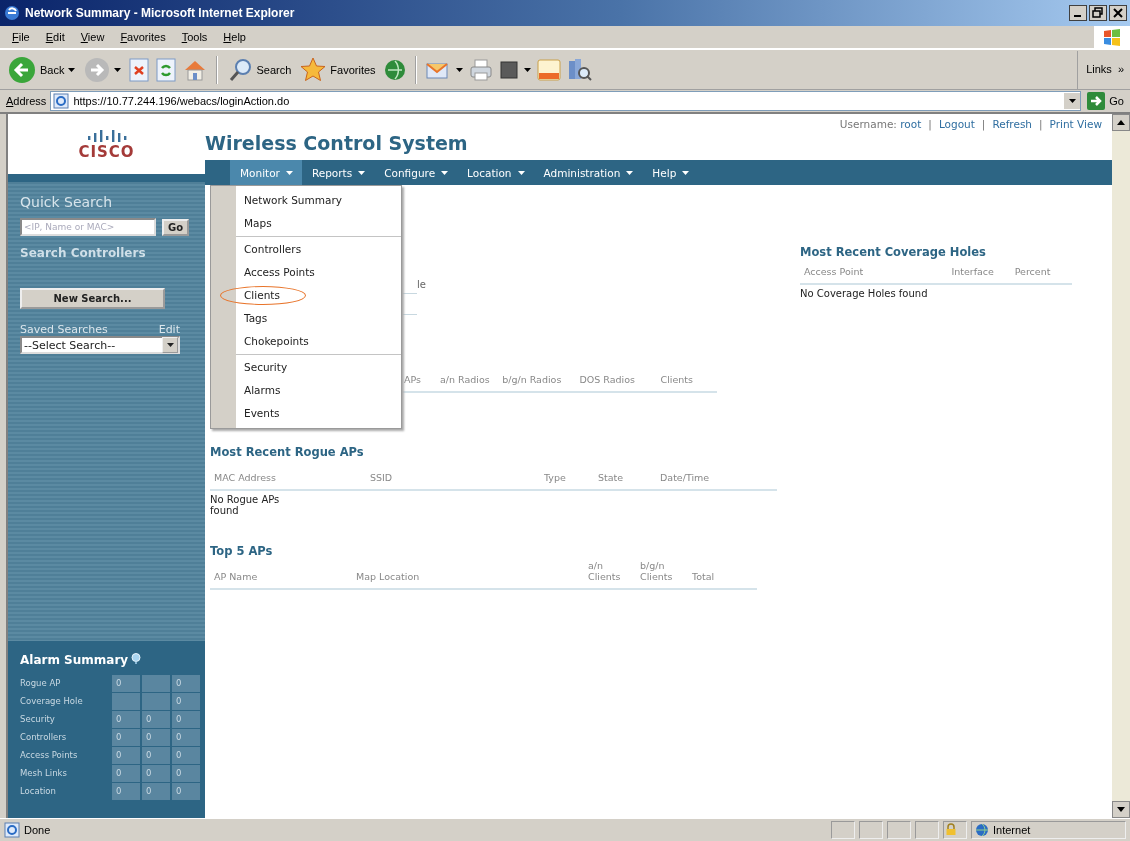  What do you see at coordinates (234, 37) in the screenshot?
I see `menu-item: Help` at bounding box center [234, 37].